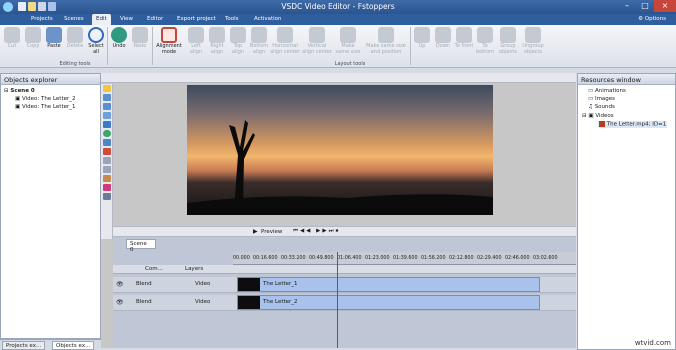 This screenshot has width=676, height=350. Describe the element at coordinates (388, 302) in the screenshot. I see `video-clip: The Letter_2` at that location.